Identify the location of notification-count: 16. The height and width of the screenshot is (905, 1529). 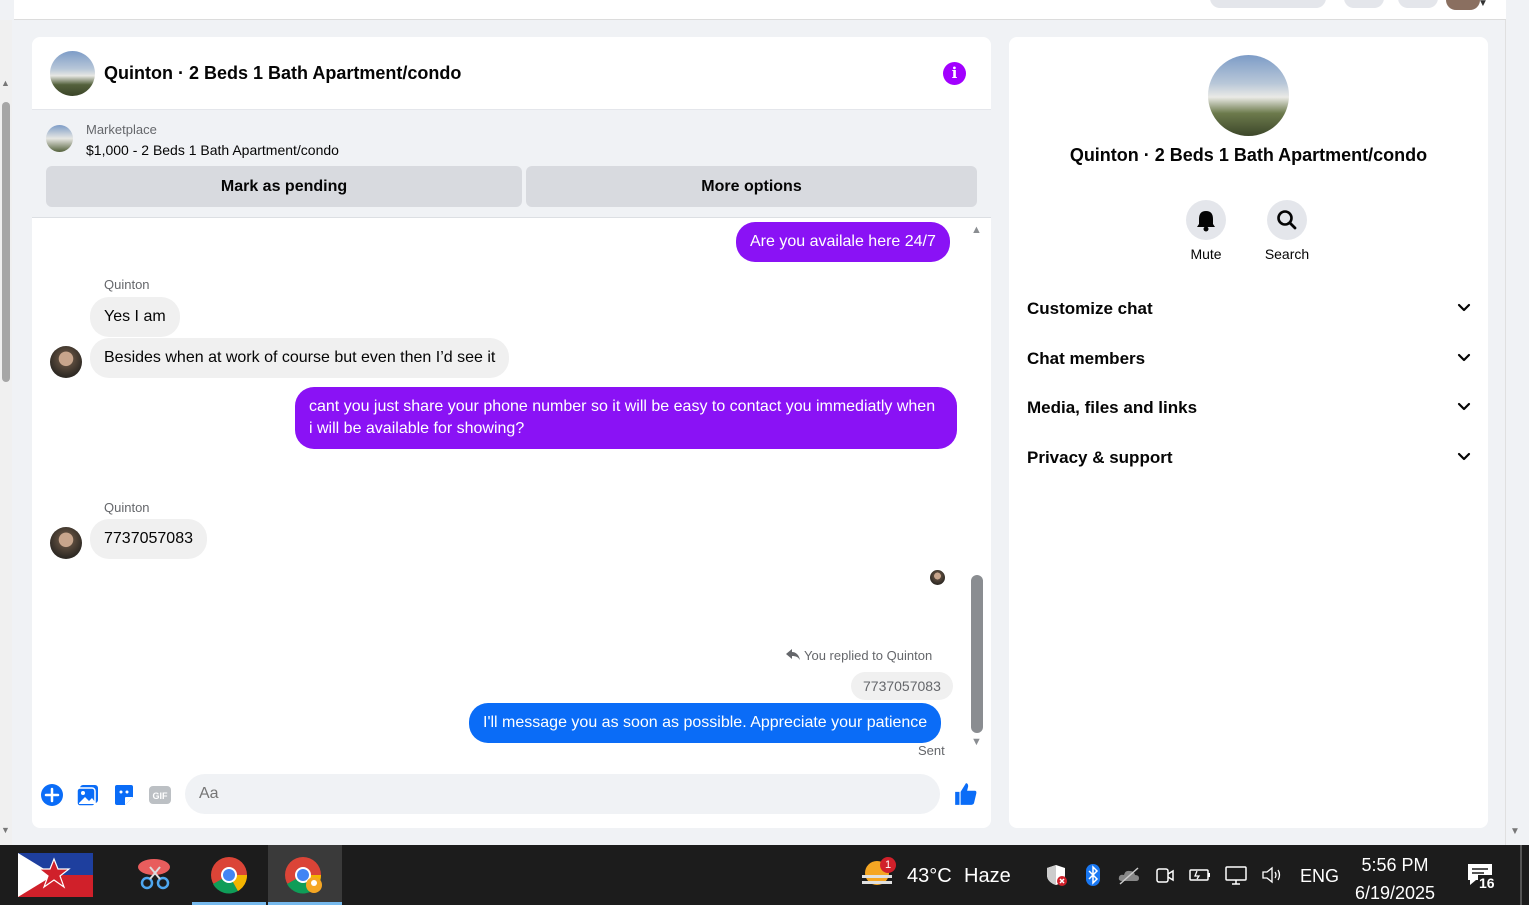
(1487, 883).